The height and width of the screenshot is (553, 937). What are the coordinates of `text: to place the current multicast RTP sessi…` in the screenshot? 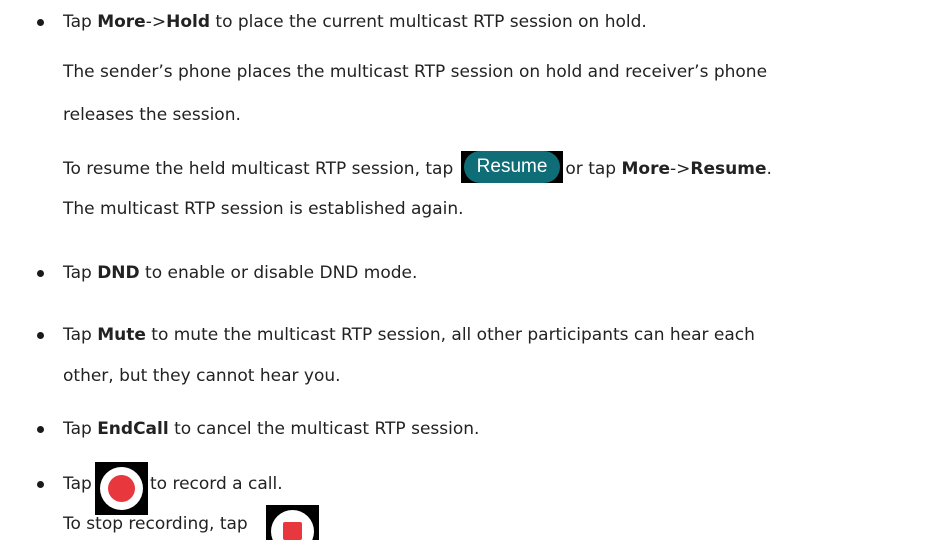 It's located at (428, 22).